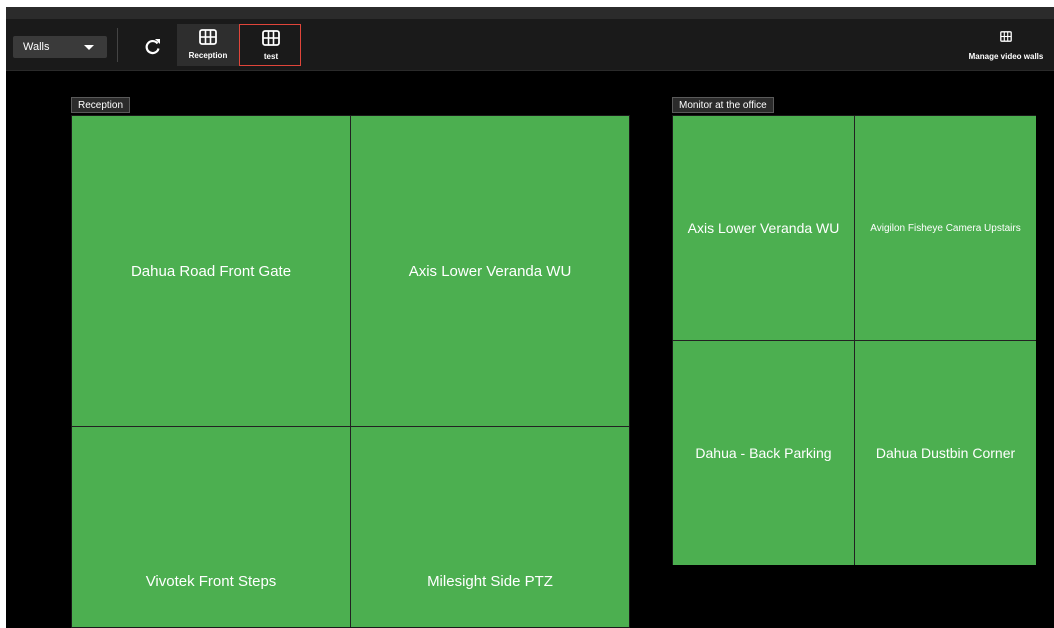  What do you see at coordinates (36, 47) in the screenshot?
I see `walls-dropdown-value: Walls` at bounding box center [36, 47].